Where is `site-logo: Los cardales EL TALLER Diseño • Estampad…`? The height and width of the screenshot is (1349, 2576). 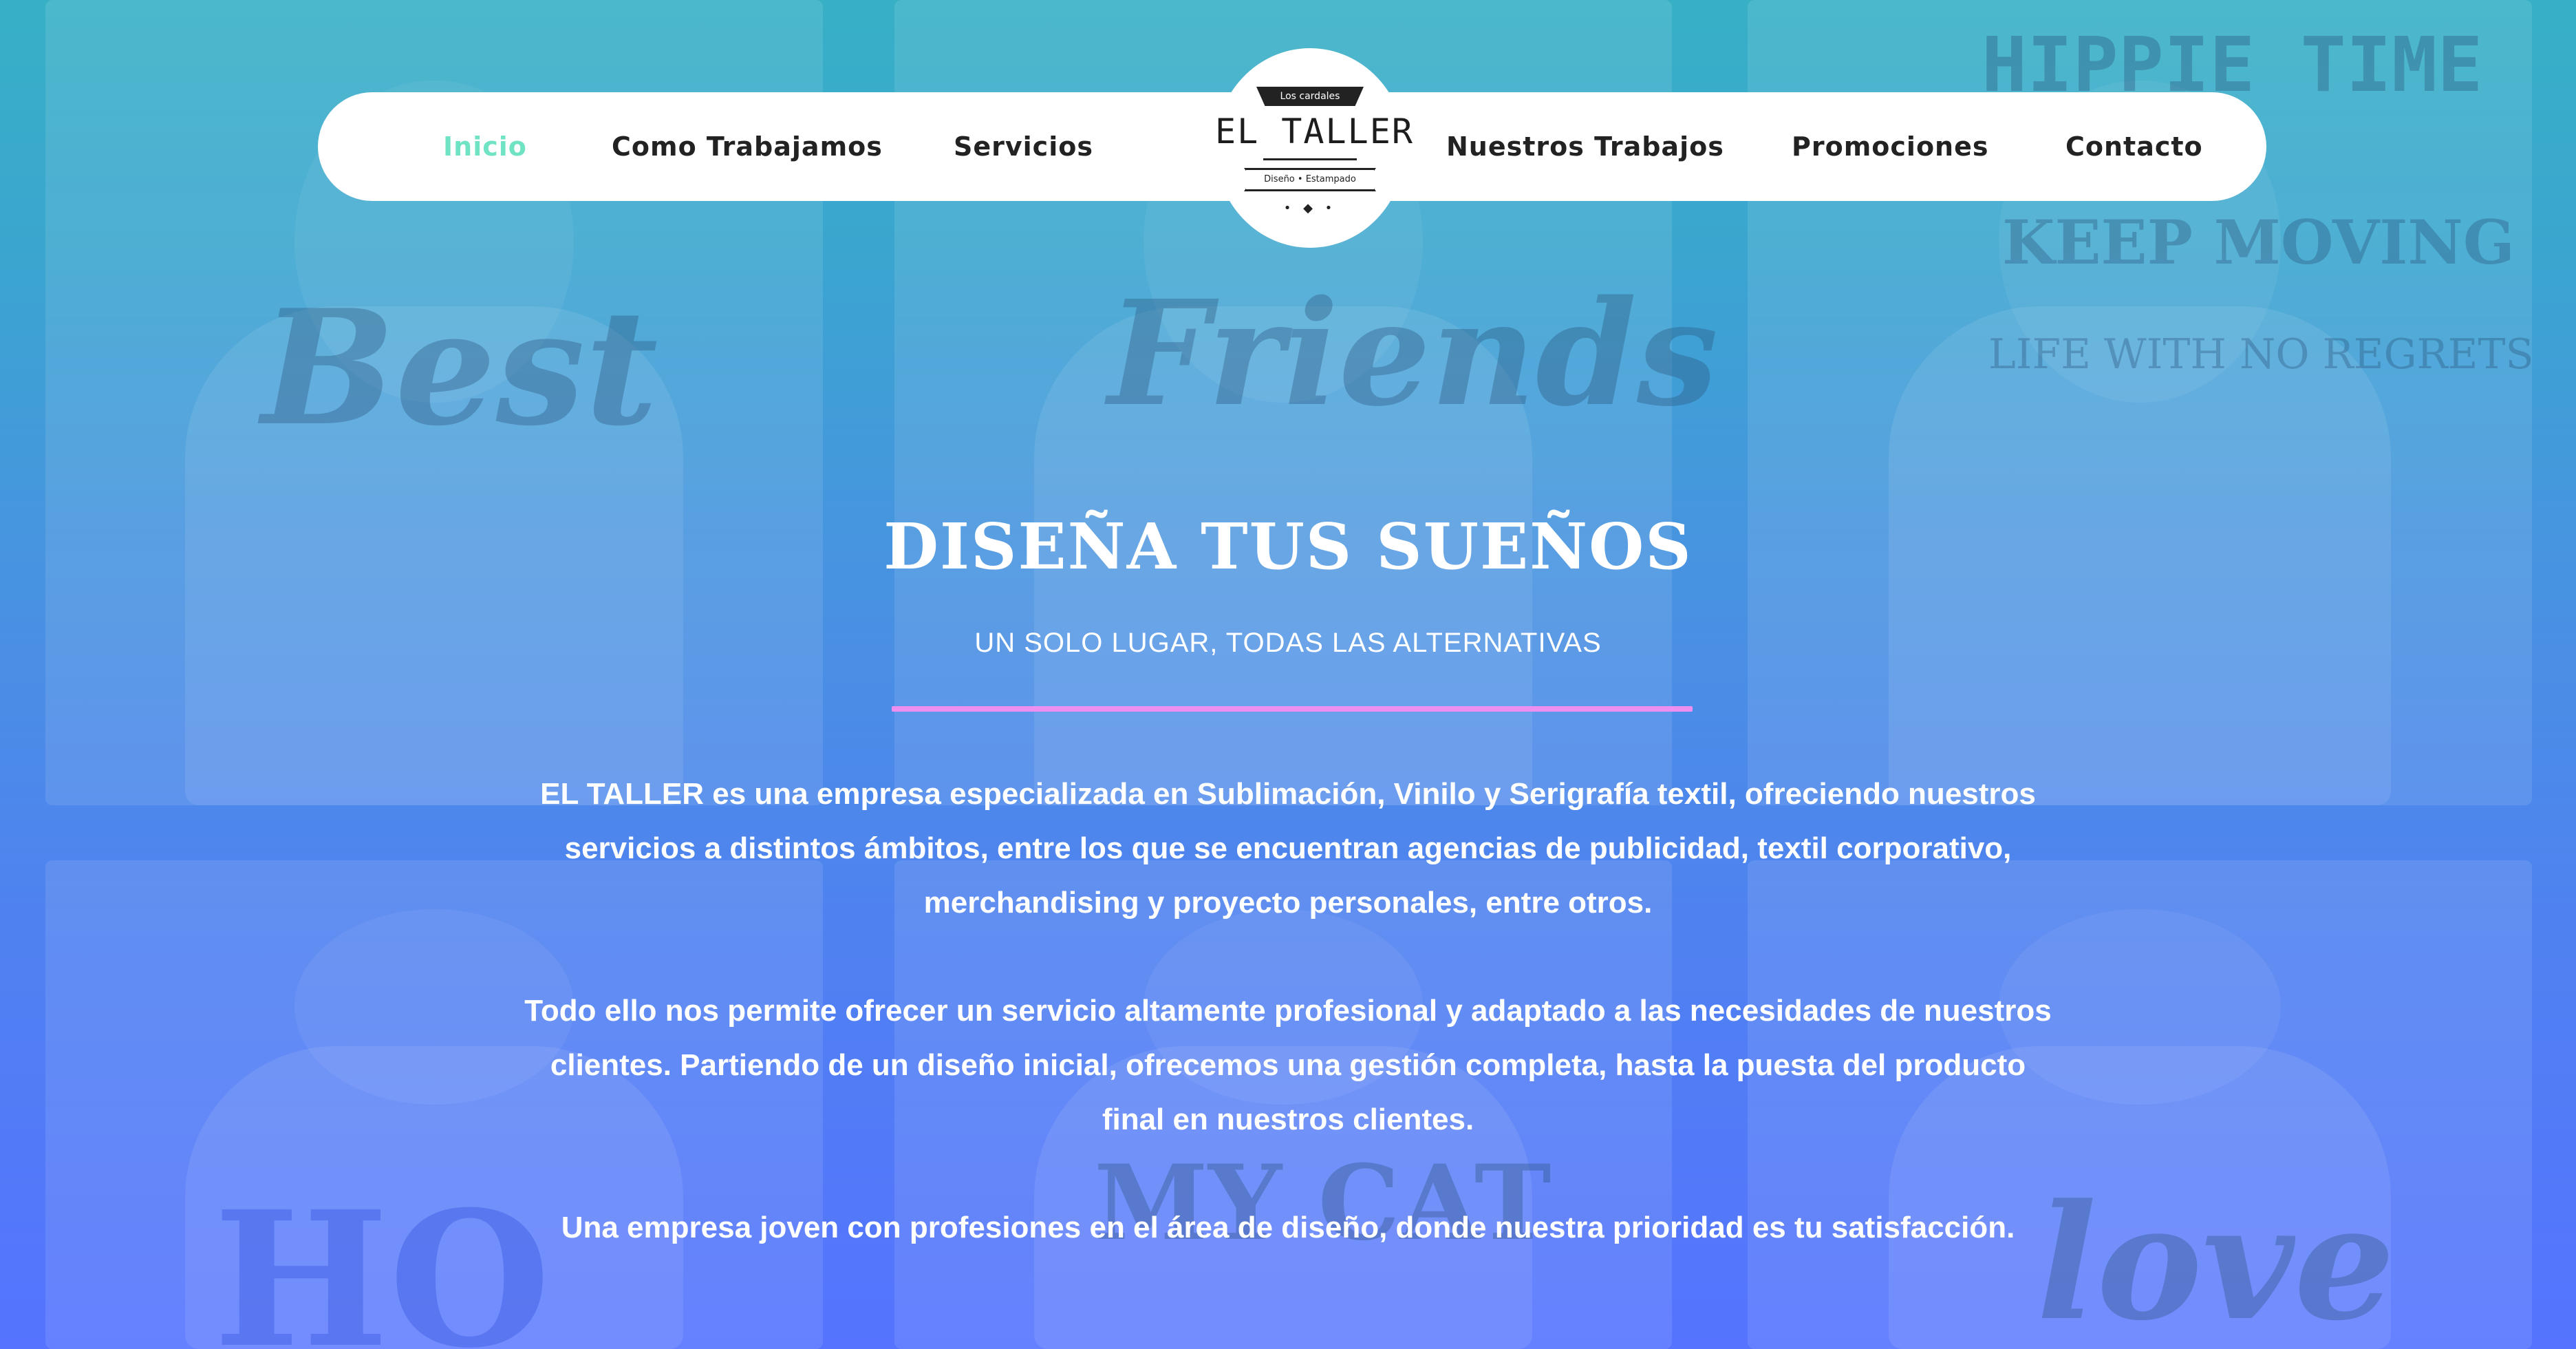
site-logo: Los cardales EL TALLER Diseño • Estampad… is located at coordinates (1314, 148).